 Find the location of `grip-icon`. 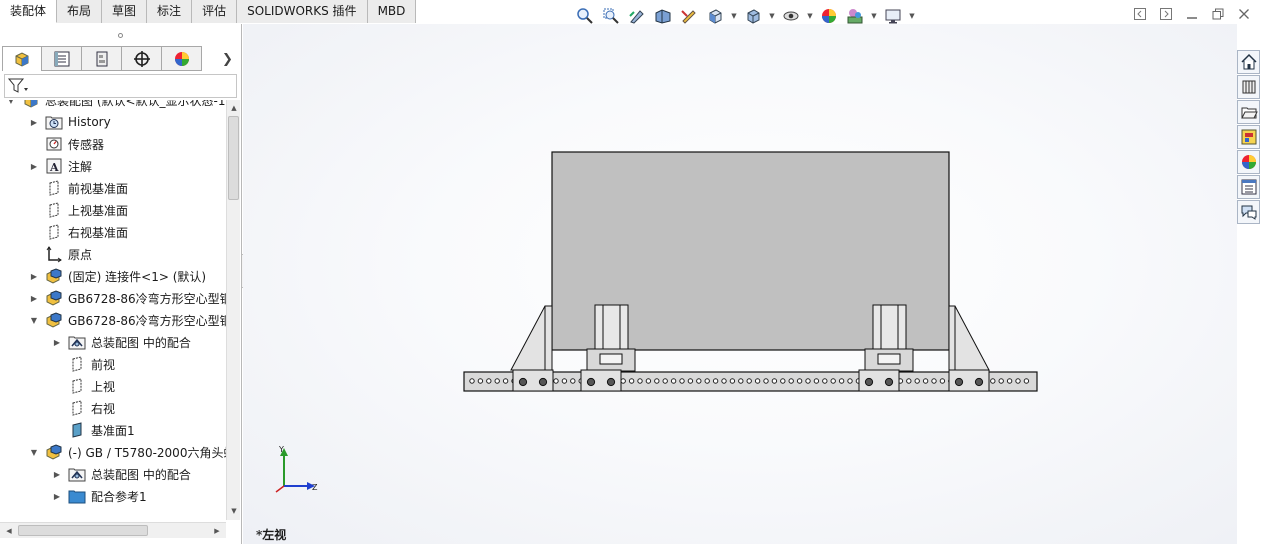

grip-icon is located at coordinates (120, 35).